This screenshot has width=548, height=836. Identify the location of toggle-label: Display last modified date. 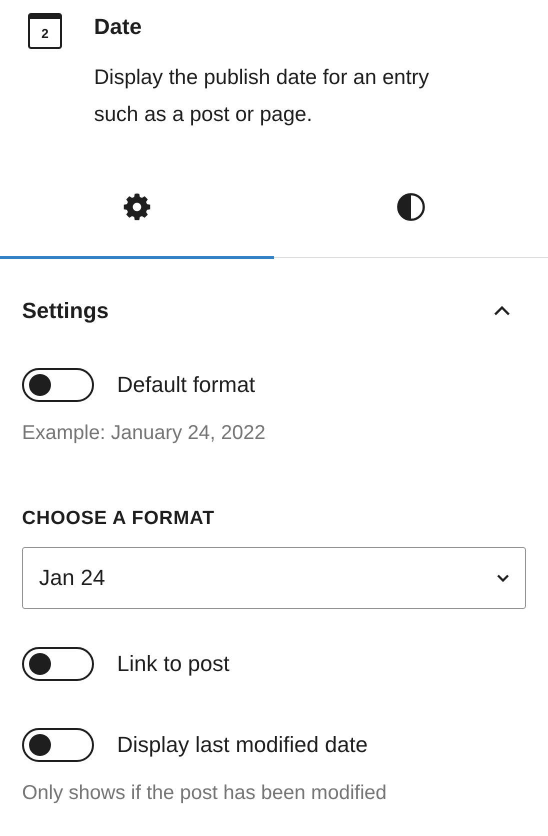
(242, 745).